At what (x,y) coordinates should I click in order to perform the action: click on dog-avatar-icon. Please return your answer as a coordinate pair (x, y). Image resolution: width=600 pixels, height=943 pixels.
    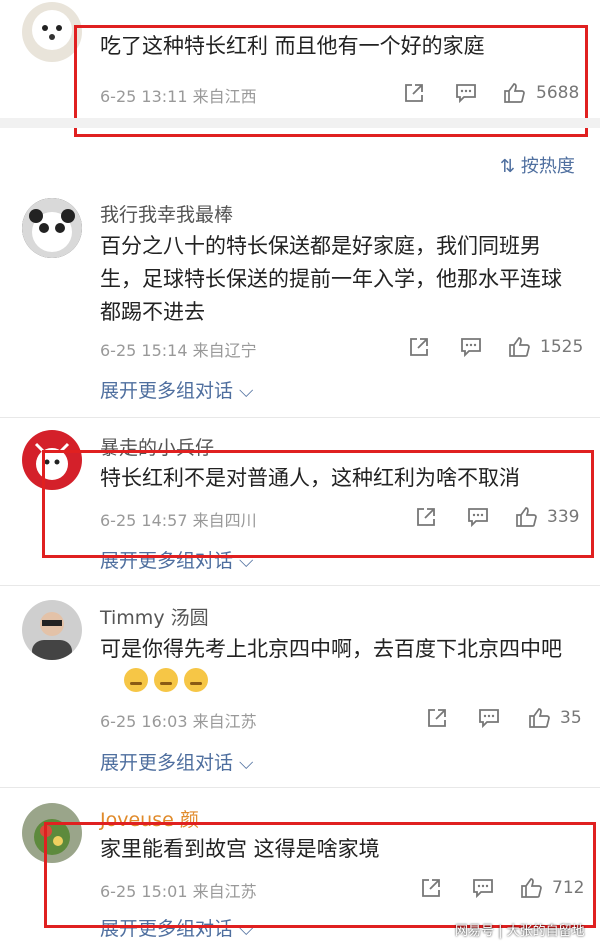
    Looking at the image, I should click on (52, 30).